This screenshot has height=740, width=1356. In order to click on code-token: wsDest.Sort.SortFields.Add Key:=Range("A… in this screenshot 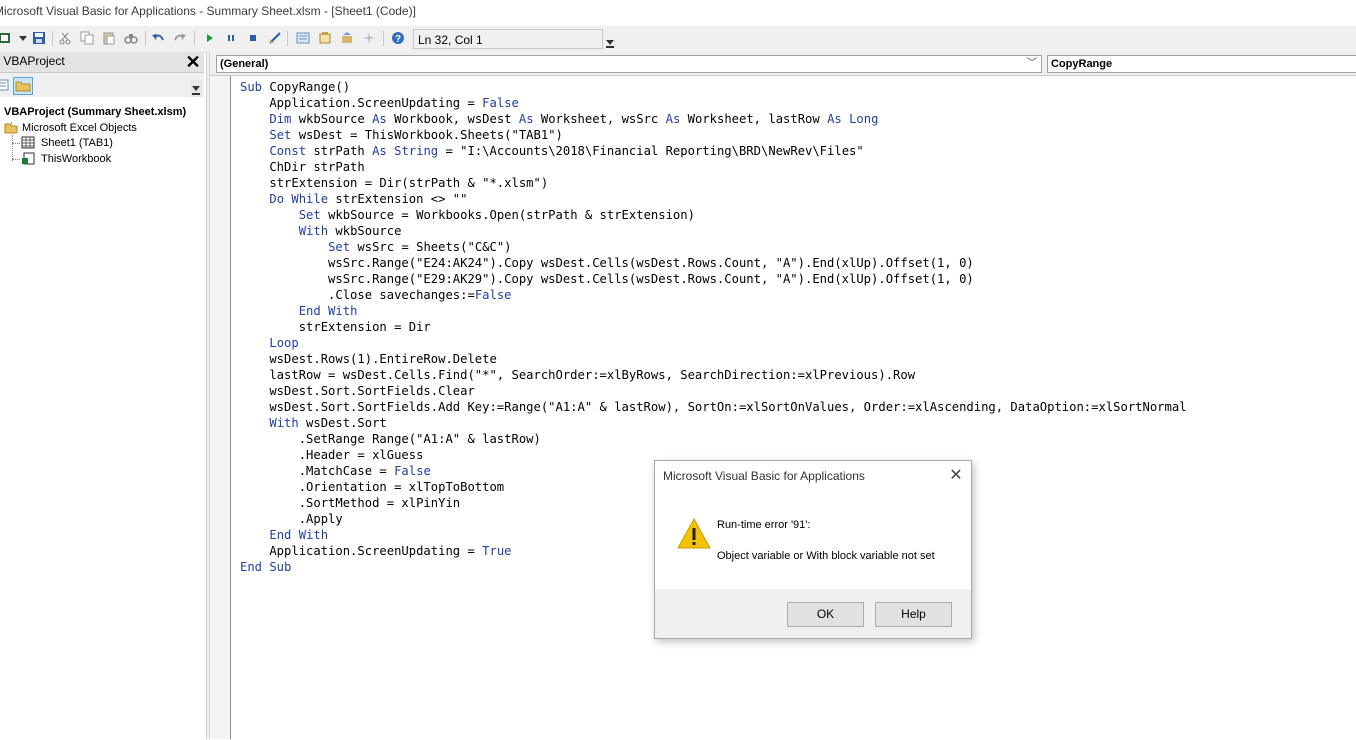, I will do `click(713, 407)`.